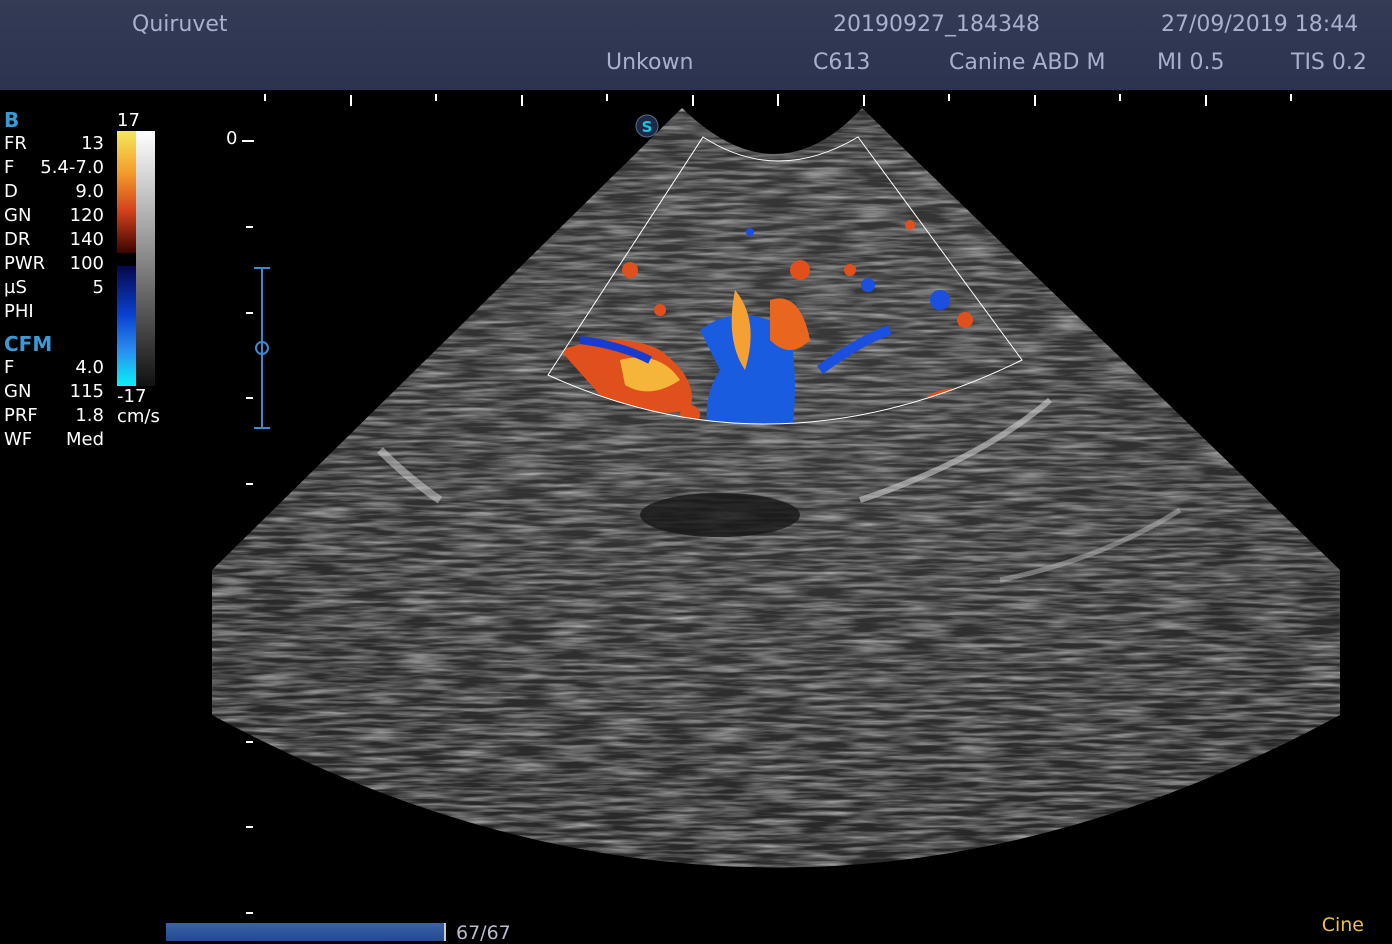  I want to click on logo-text: S, so click(647, 127).